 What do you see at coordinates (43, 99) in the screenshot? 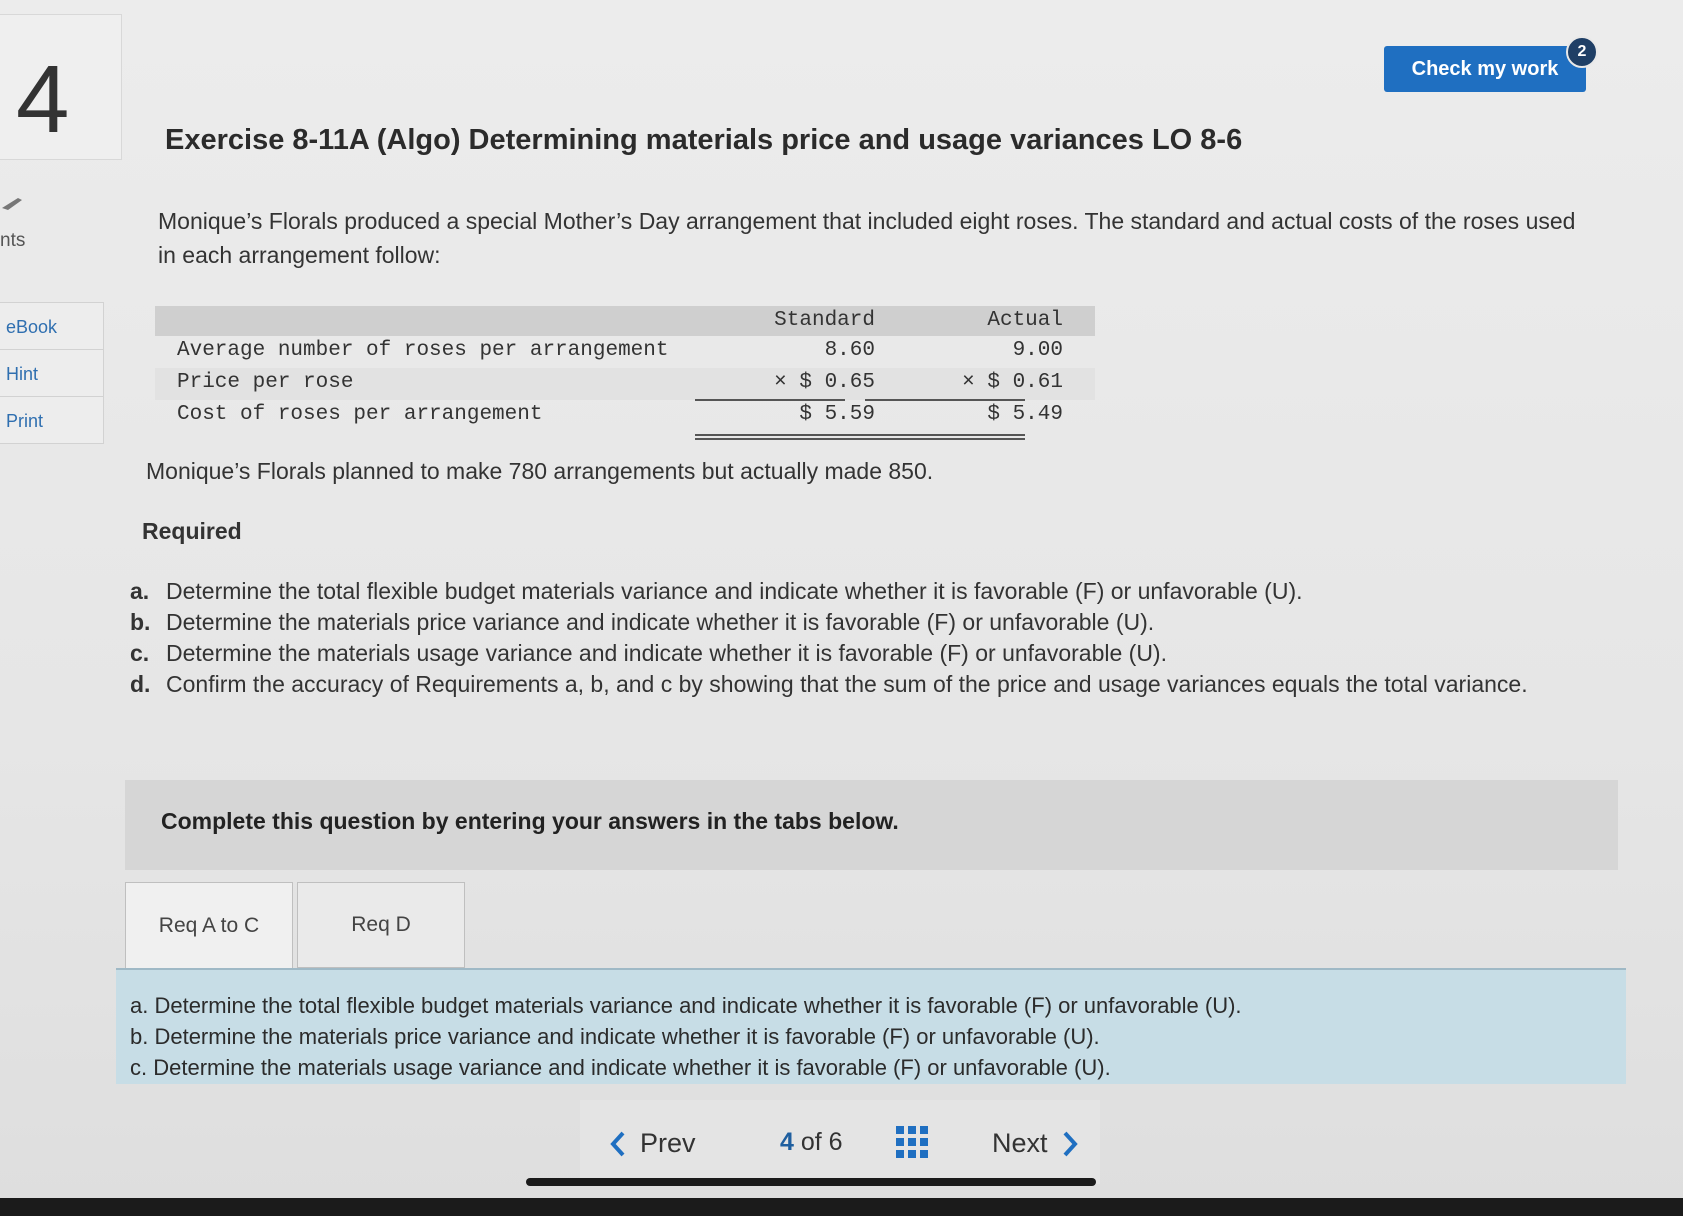
I see `question-number: 4` at bounding box center [43, 99].